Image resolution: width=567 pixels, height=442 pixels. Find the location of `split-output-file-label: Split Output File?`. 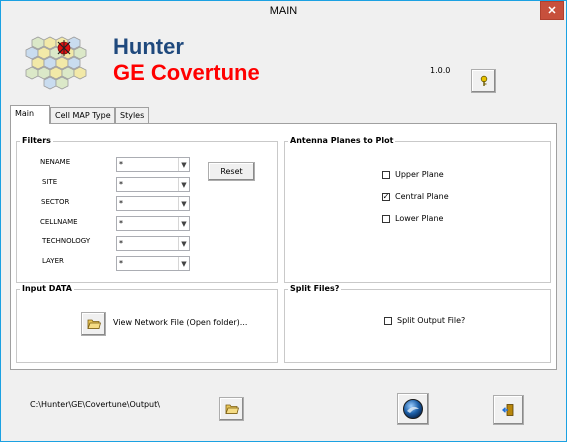

split-output-file-label: Split Output File? is located at coordinates (431, 320).